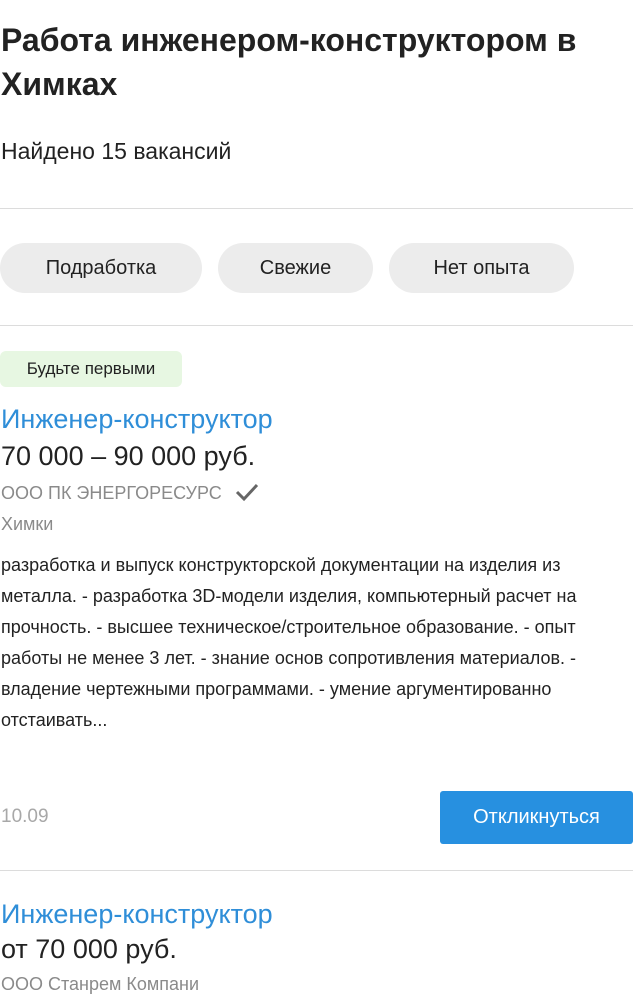 This screenshot has width=633, height=1000. What do you see at coordinates (295, 268) in the screenshot?
I see `filter-chip-fresh: Свежие` at bounding box center [295, 268].